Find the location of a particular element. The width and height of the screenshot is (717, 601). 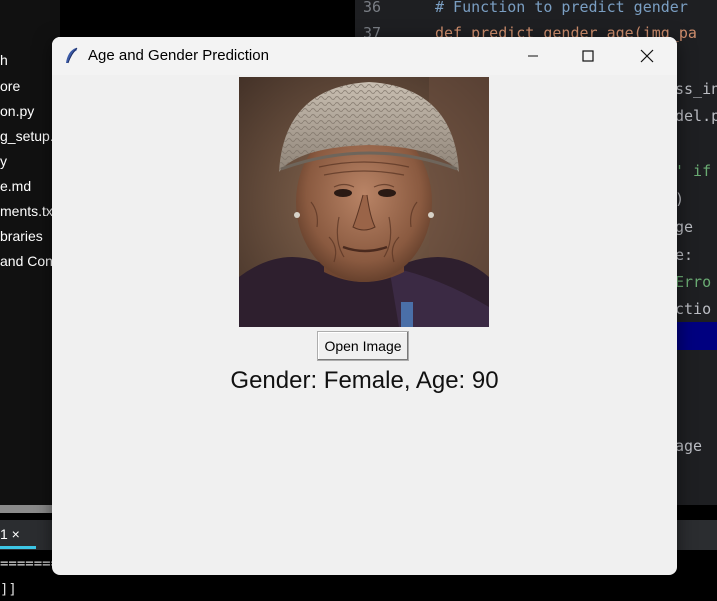

window-title: Age and Gender Prediction is located at coordinates (178, 55).